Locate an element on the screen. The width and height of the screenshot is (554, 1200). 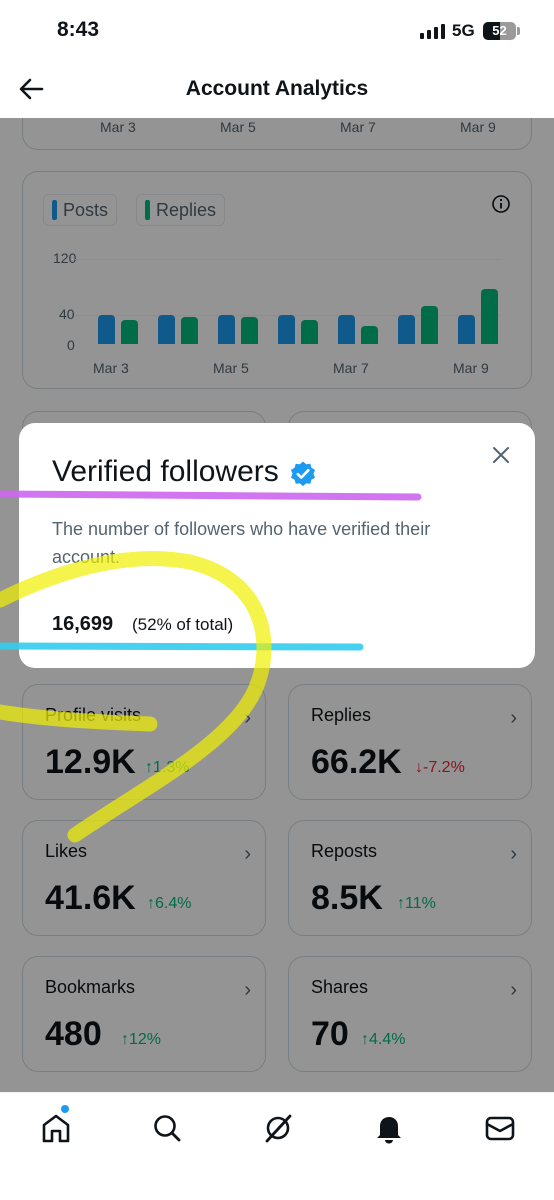
notification-dot is located at coordinates (65, 1109).